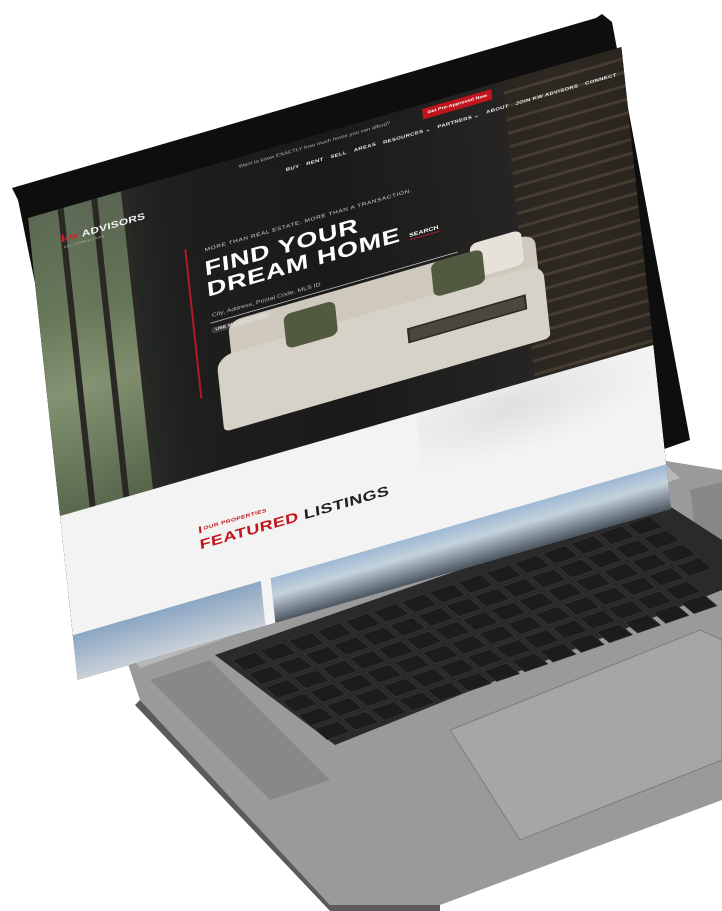 The image size is (722, 911). What do you see at coordinates (199, 530) in the screenshot?
I see `section-label-bar` at bounding box center [199, 530].